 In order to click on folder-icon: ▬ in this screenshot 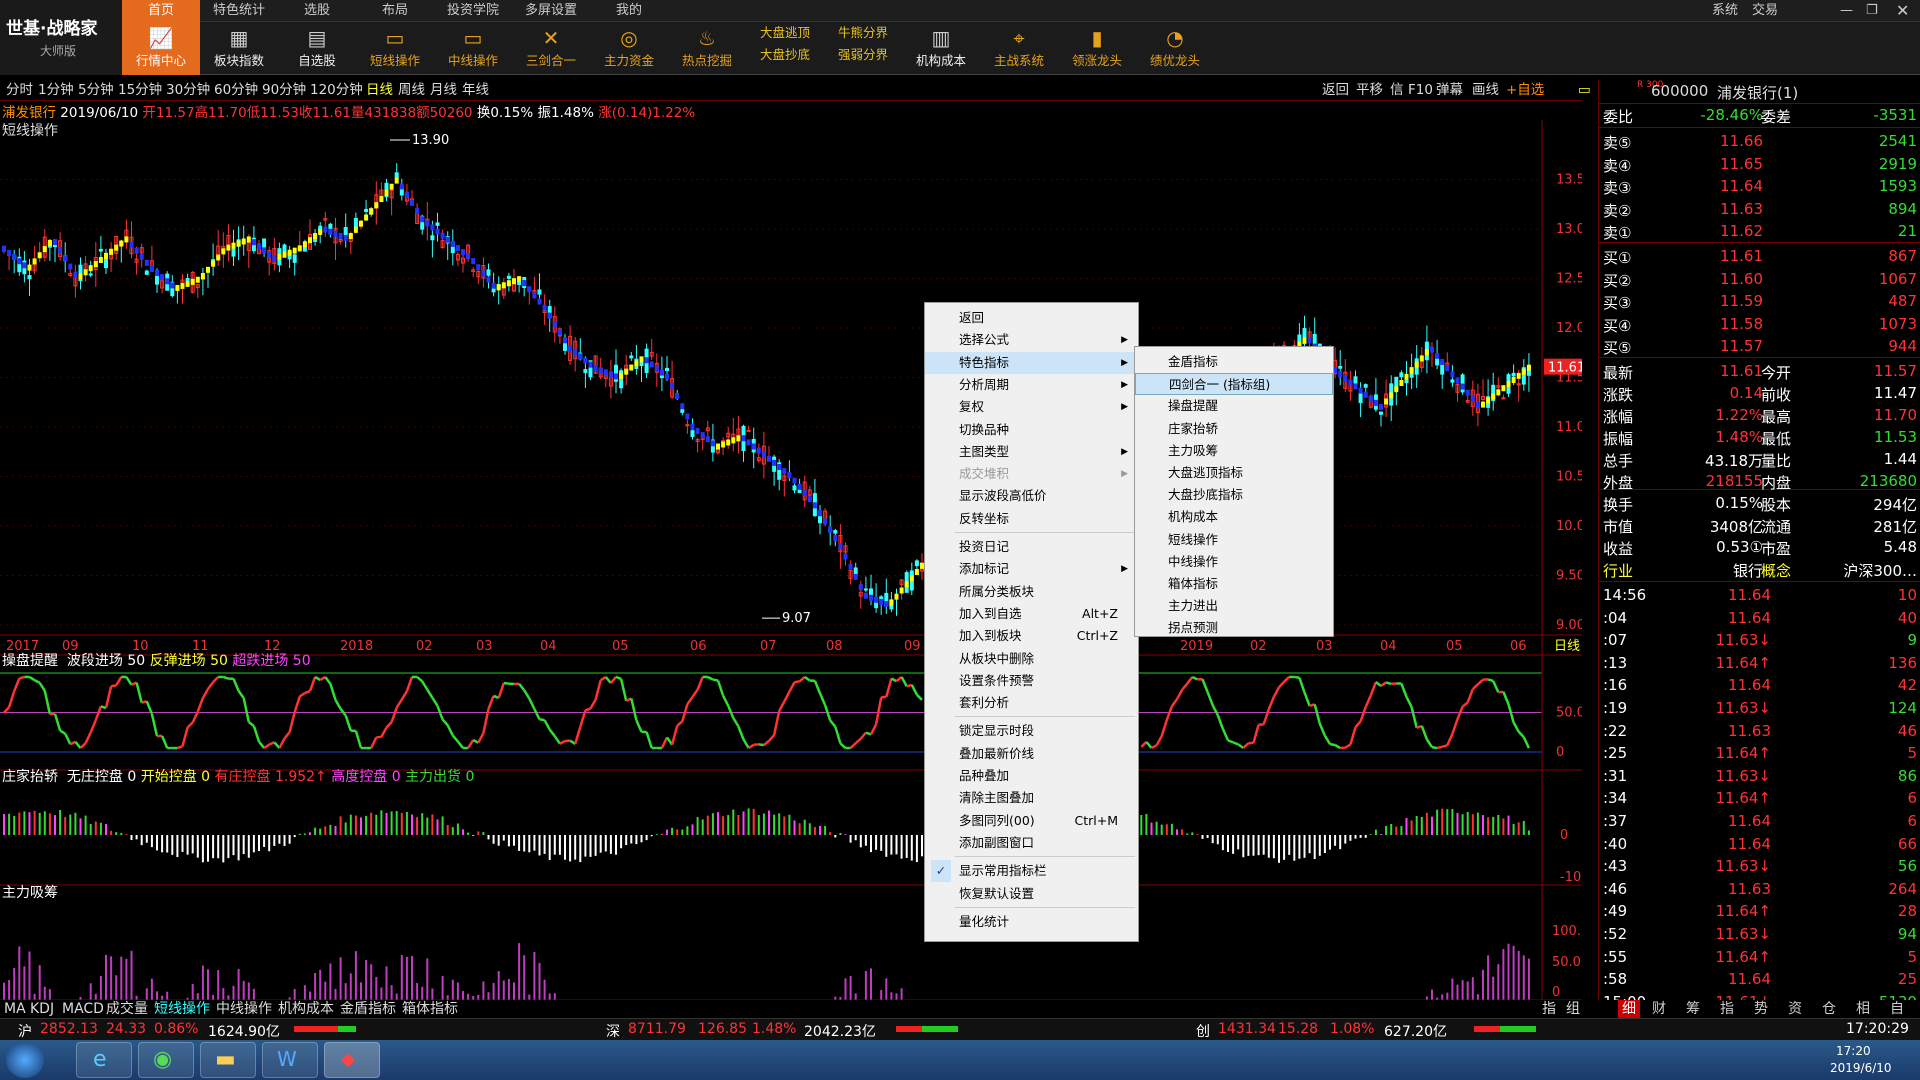, I will do `click(228, 1060)`.